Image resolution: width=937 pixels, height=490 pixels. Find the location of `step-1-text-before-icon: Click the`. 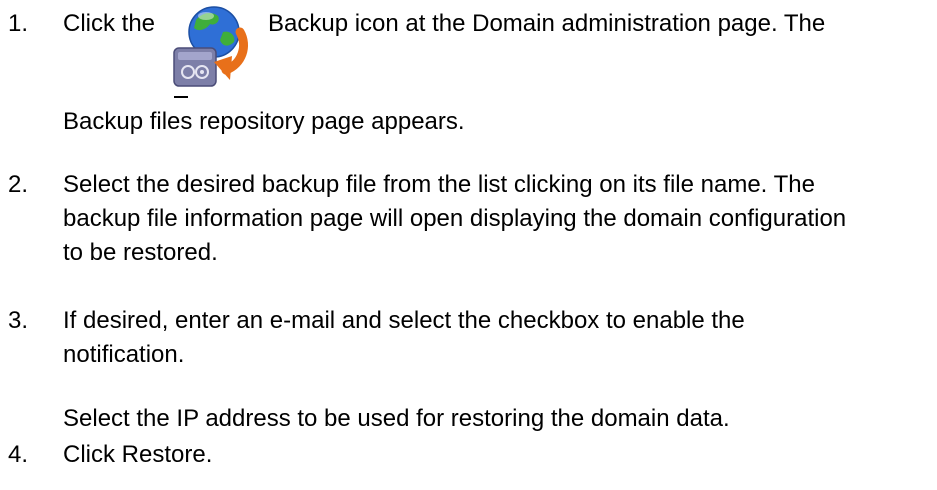

step-1-text-before-icon: Click the is located at coordinates (109, 23).